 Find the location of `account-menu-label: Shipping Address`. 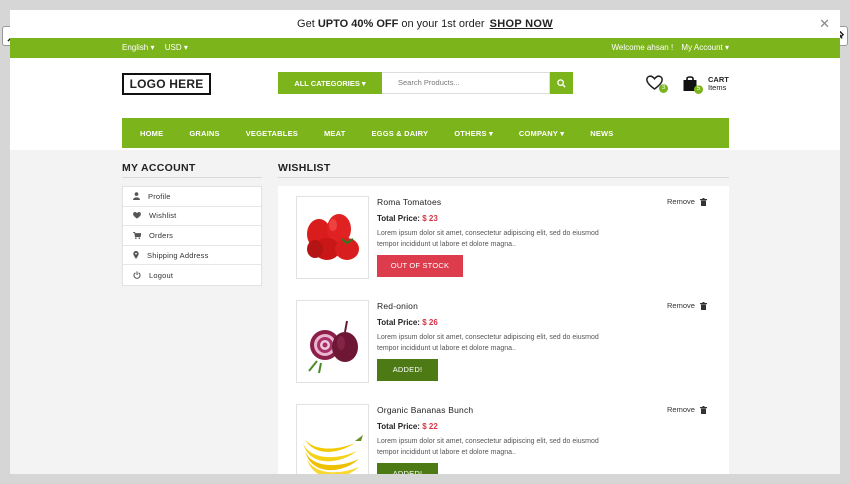

account-menu-label: Shipping Address is located at coordinates (178, 255).